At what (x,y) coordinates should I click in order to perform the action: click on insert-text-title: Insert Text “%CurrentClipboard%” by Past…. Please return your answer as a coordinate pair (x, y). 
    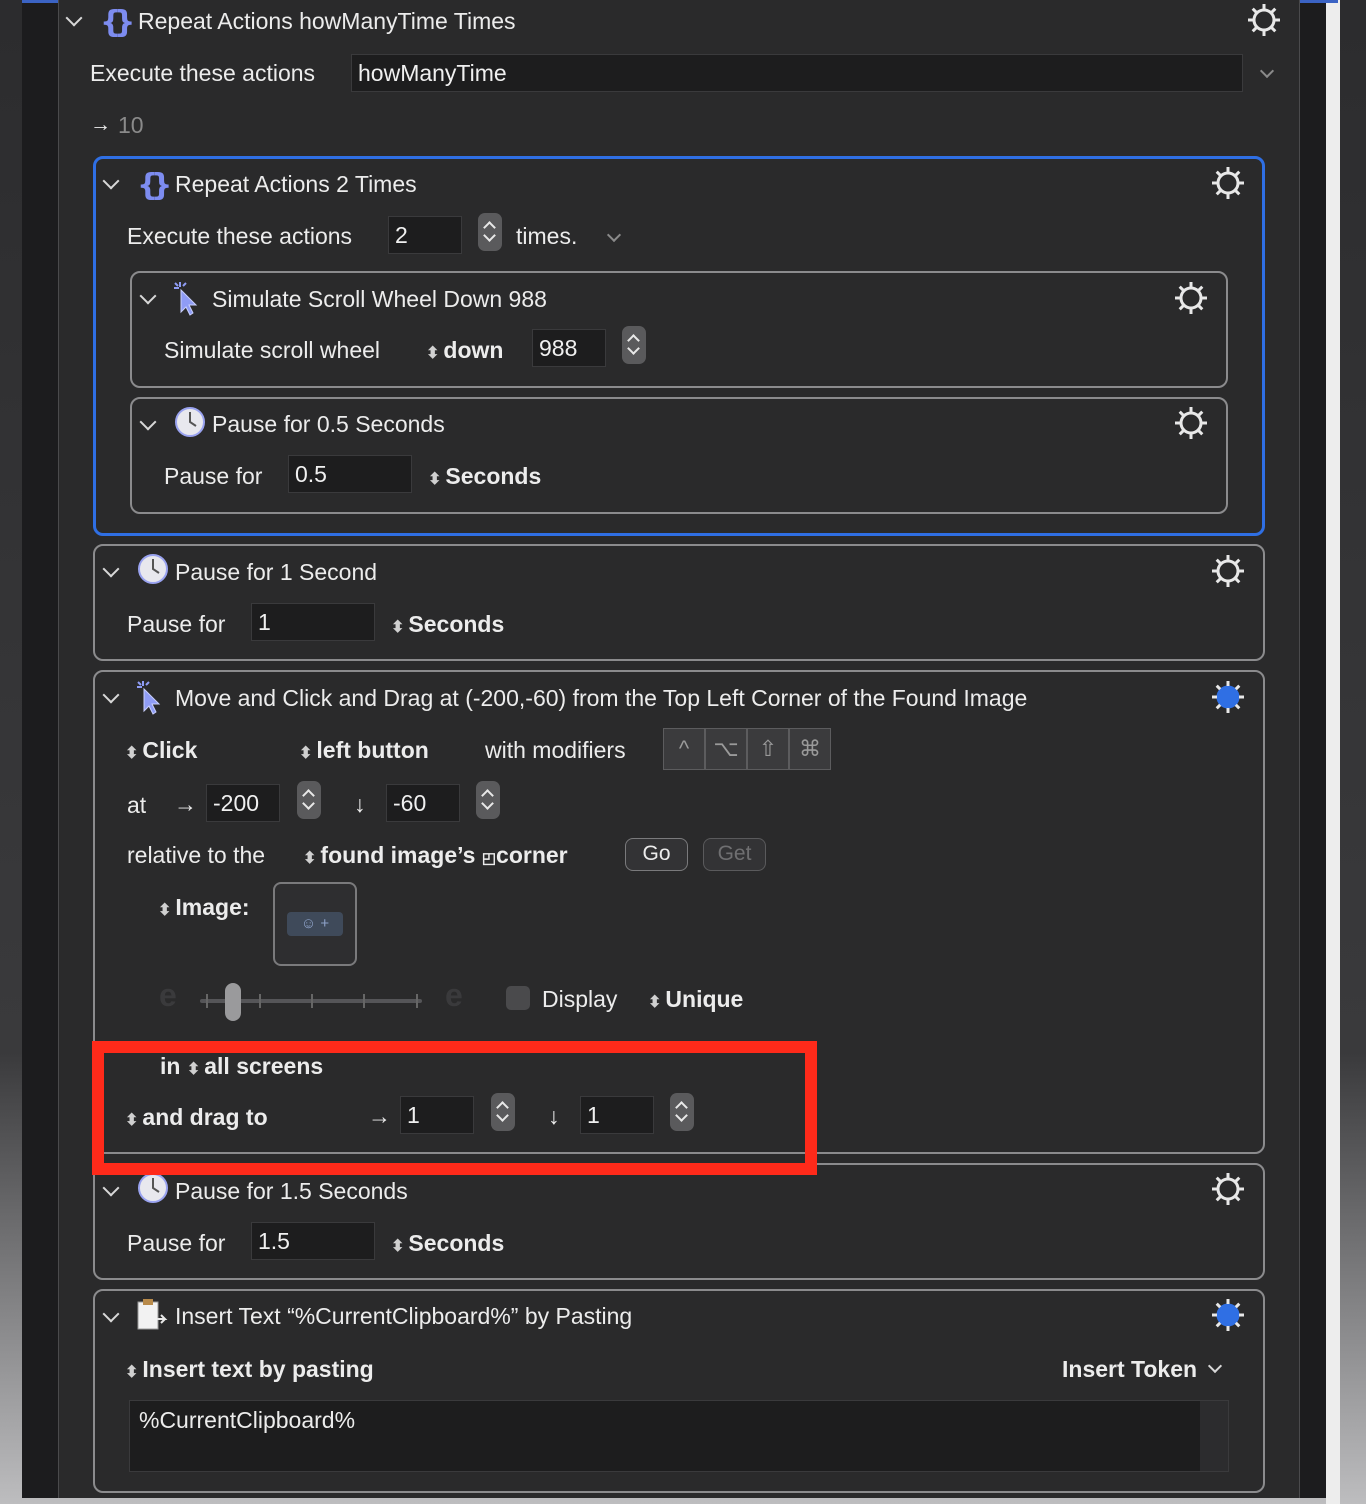
    Looking at the image, I should click on (404, 1316).